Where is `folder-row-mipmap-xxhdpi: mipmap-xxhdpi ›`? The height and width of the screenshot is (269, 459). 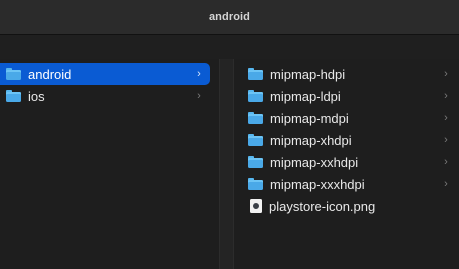
folder-row-mipmap-xxhdpi: mipmap-xxhdpi › is located at coordinates (353, 162).